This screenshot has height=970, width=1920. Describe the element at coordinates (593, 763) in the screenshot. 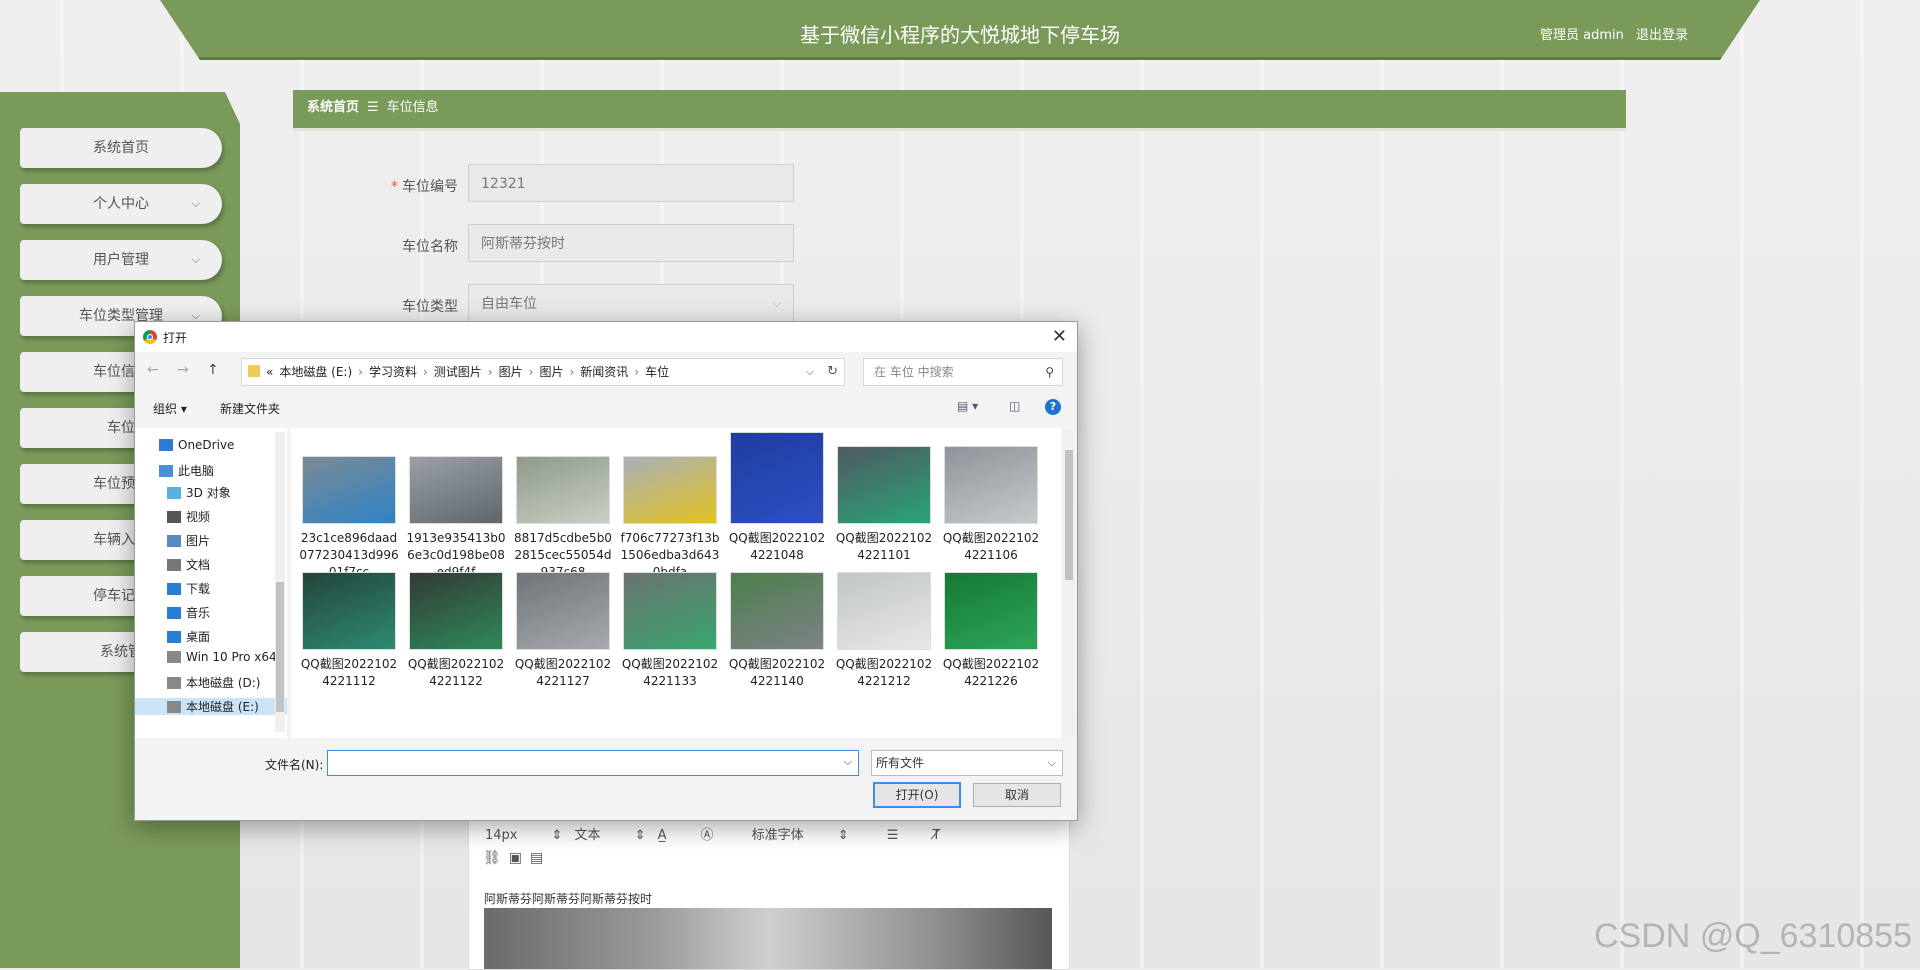

I see `filename-input: ⌵` at that location.